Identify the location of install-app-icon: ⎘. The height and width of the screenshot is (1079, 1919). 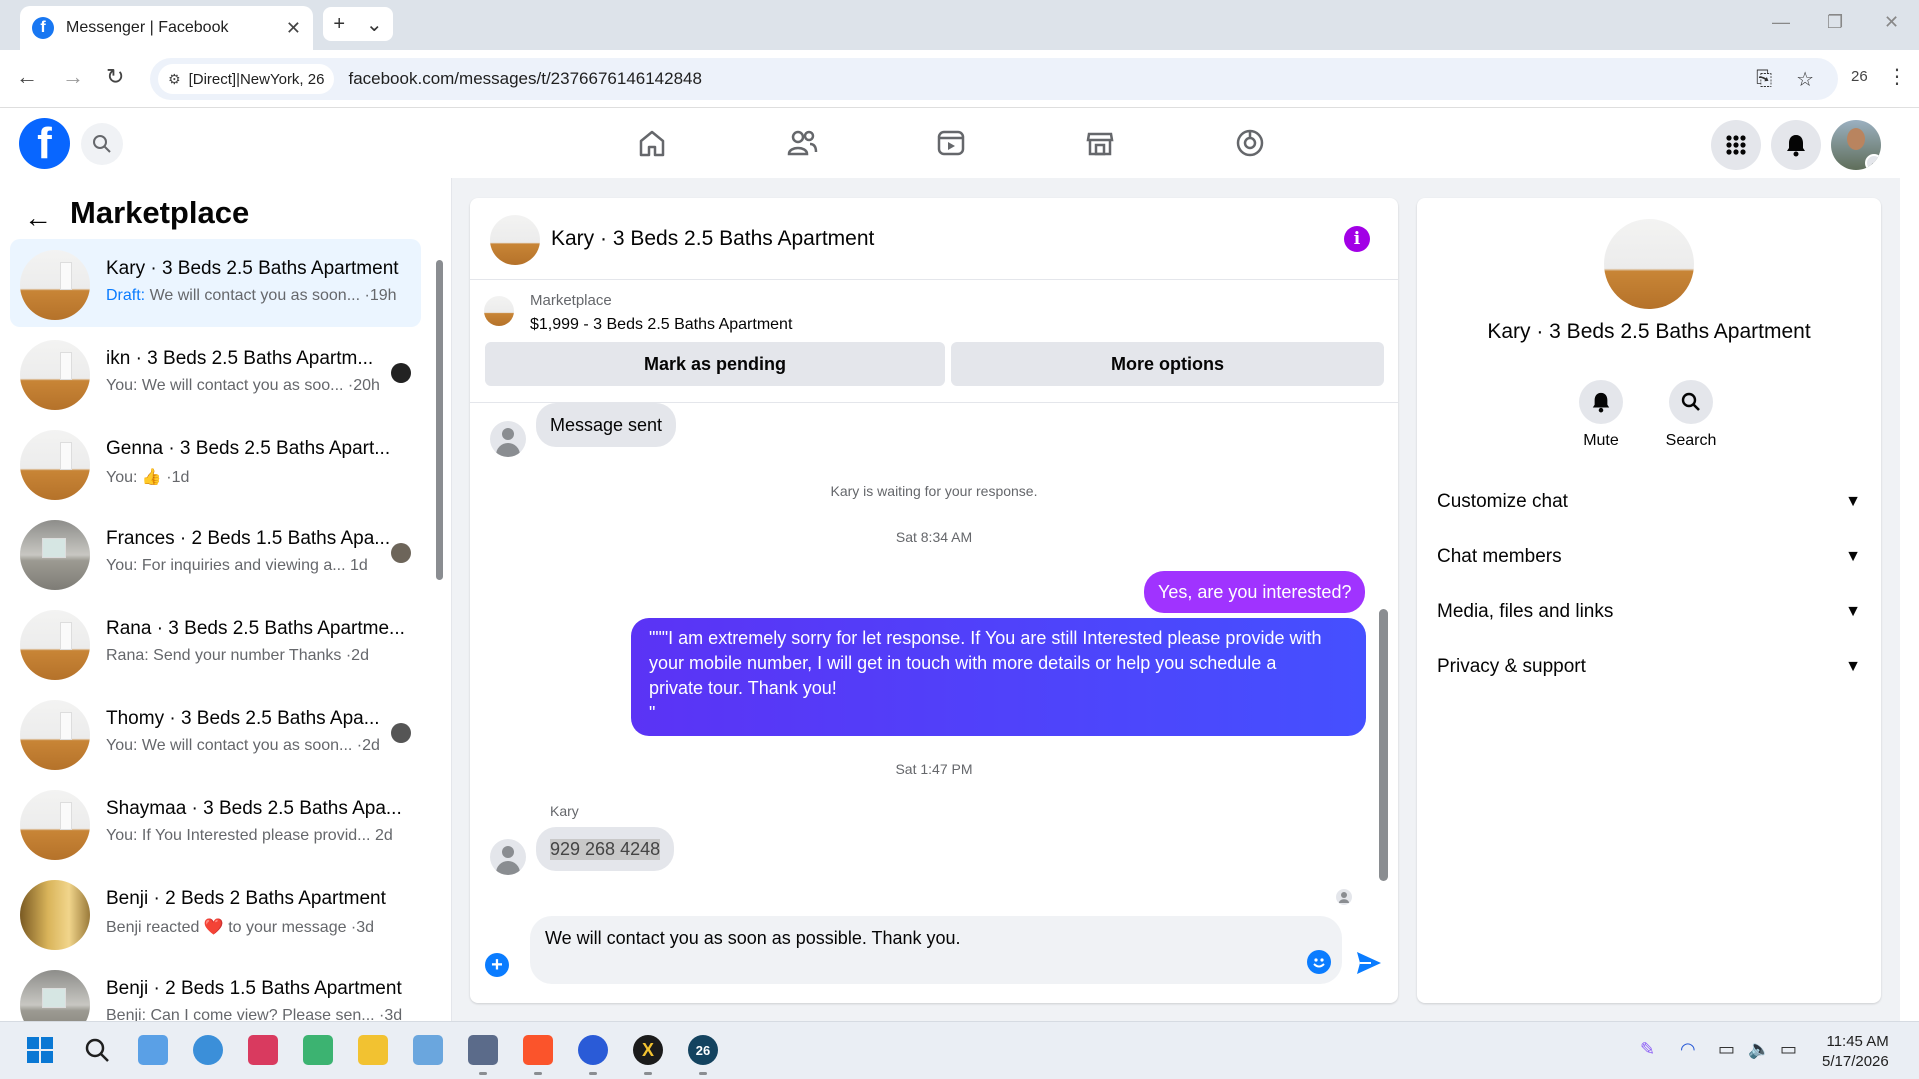
(1764, 79).